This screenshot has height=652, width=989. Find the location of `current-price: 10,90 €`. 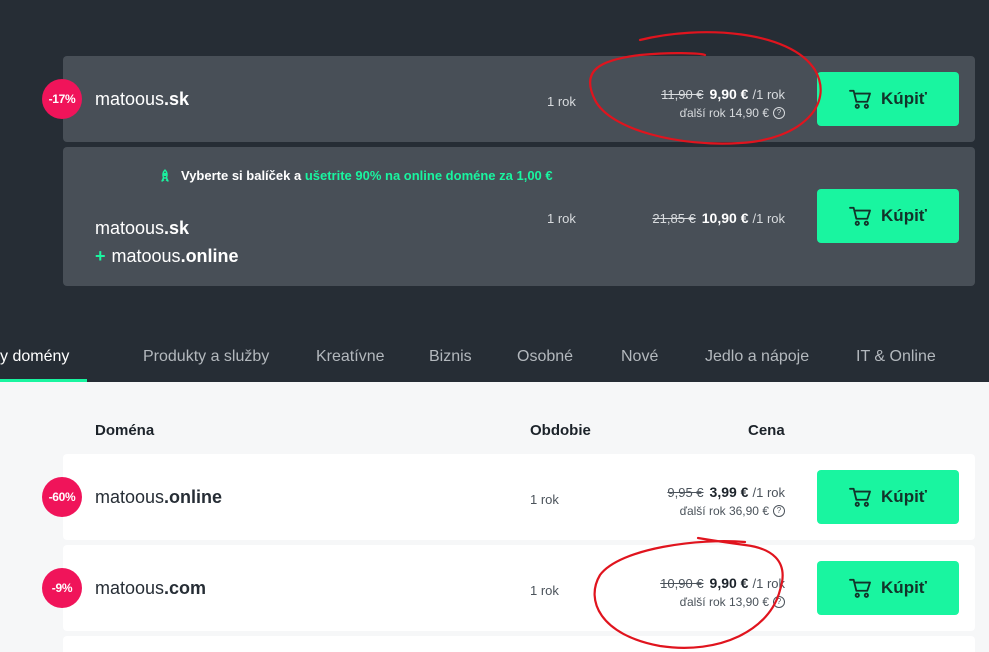

current-price: 10,90 € is located at coordinates (725, 218).